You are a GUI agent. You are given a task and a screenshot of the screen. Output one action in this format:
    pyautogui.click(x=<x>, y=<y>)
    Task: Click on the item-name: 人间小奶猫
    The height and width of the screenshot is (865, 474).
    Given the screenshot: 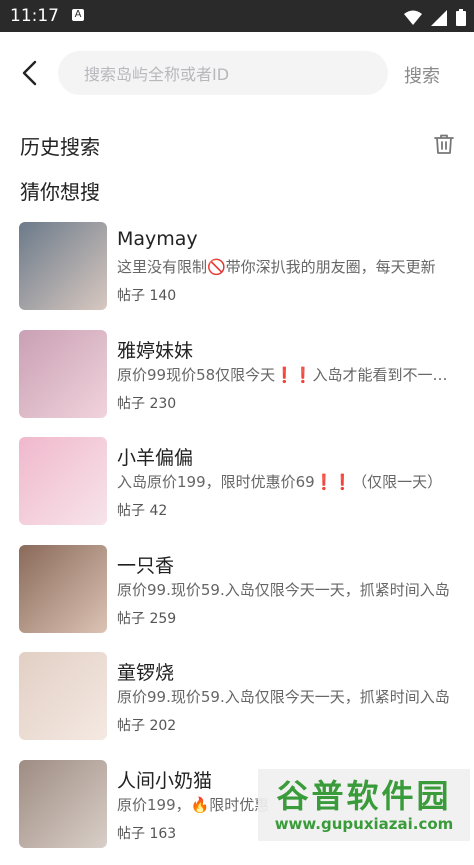 What is the action you would take?
    pyautogui.click(x=164, y=779)
    